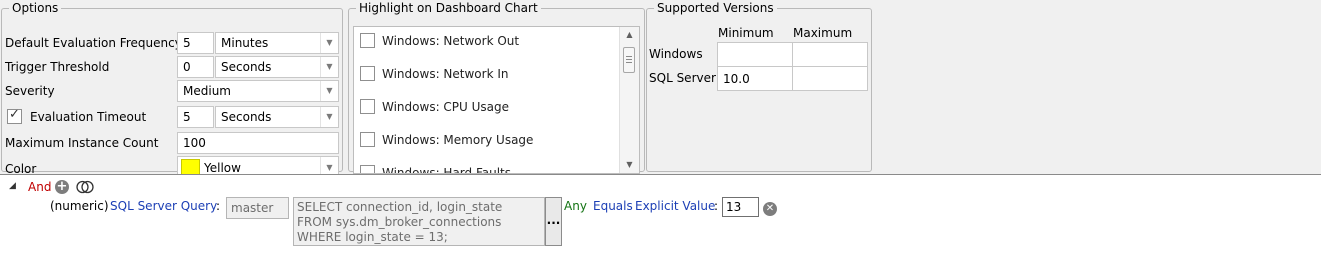  I want to click on scroll-thumb, so click(629, 60).